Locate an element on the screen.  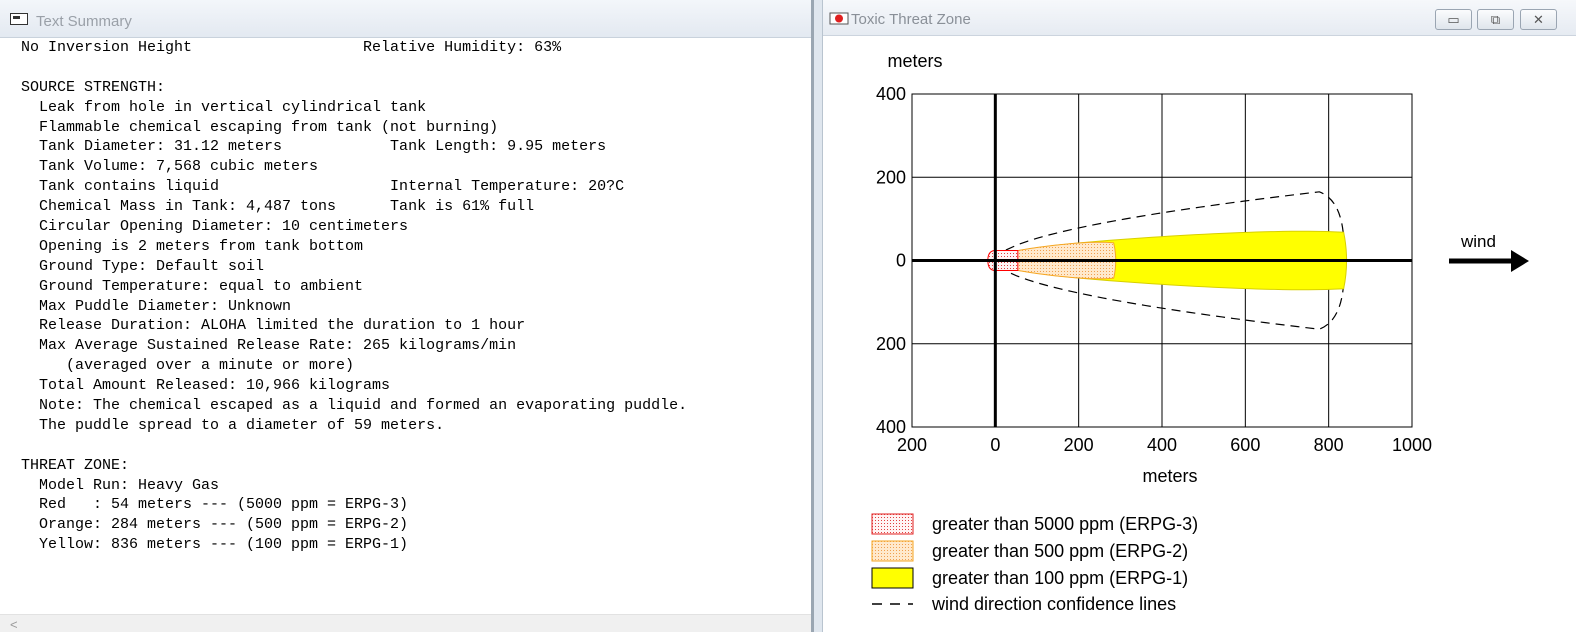
wind-arrow-icon is located at coordinates (1520, 261).